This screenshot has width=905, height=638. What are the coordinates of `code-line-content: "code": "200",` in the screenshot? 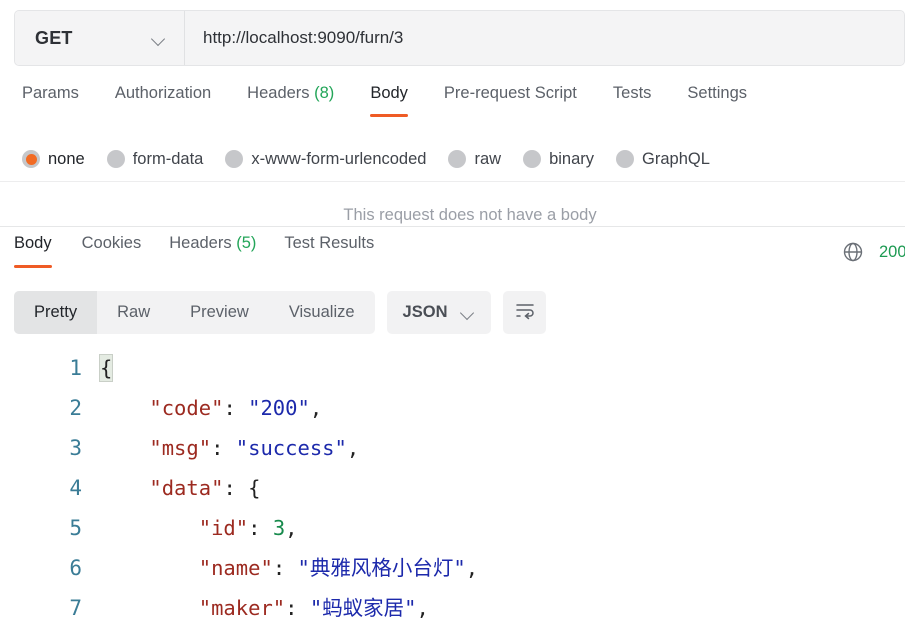 It's located at (236, 408).